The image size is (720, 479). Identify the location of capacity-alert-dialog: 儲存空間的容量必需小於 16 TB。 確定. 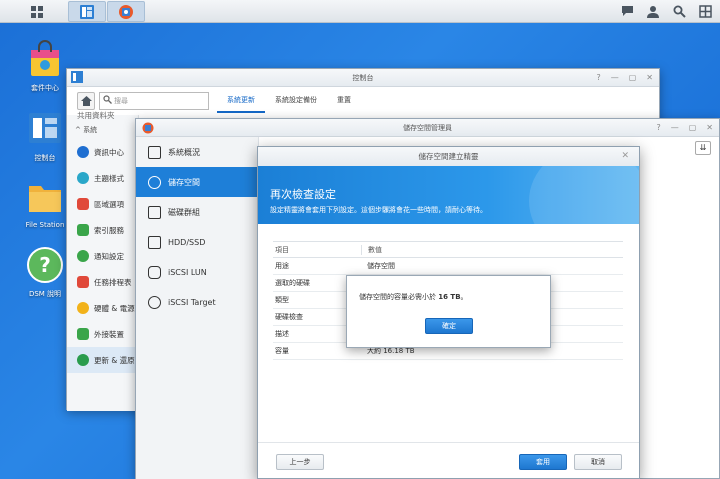
(448, 311).